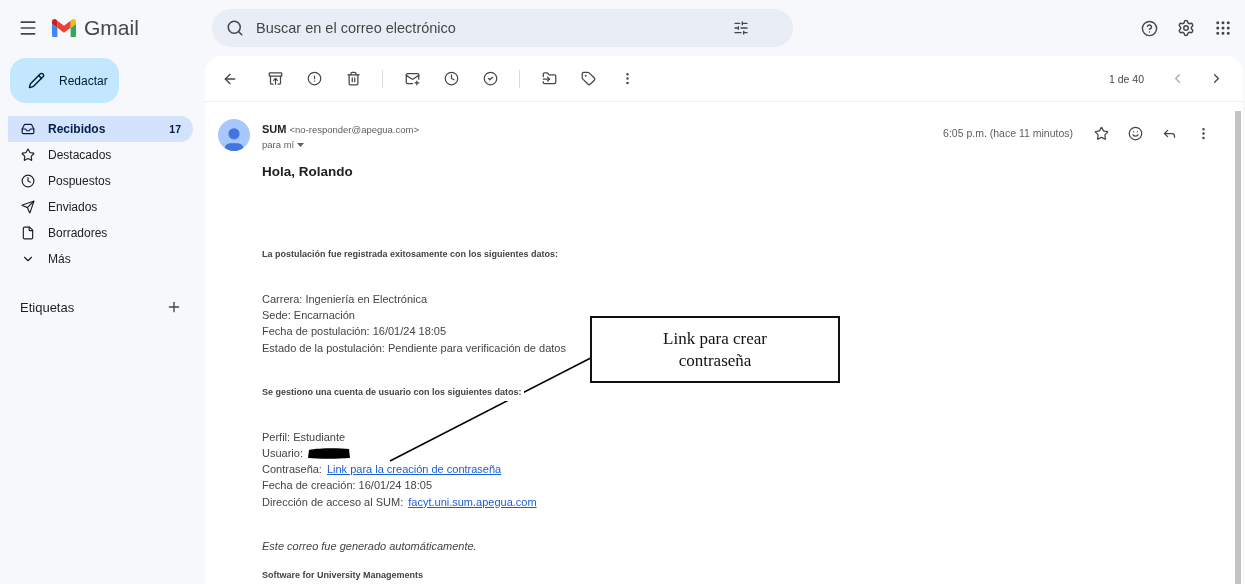 The height and width of the screenshot is (584, 1245). What do you see at coordinates (78, 233) in the screenshot?
I see `sidebar-label: Borradores` at bounding box center [78, 233].